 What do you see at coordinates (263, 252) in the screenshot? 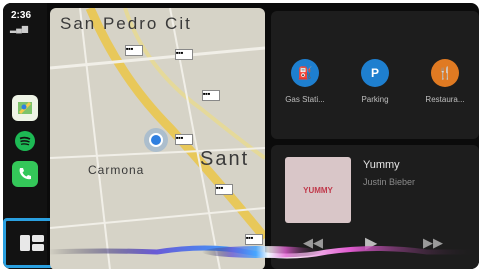
I see `siri-waveform` at bounding box center [263, 252].